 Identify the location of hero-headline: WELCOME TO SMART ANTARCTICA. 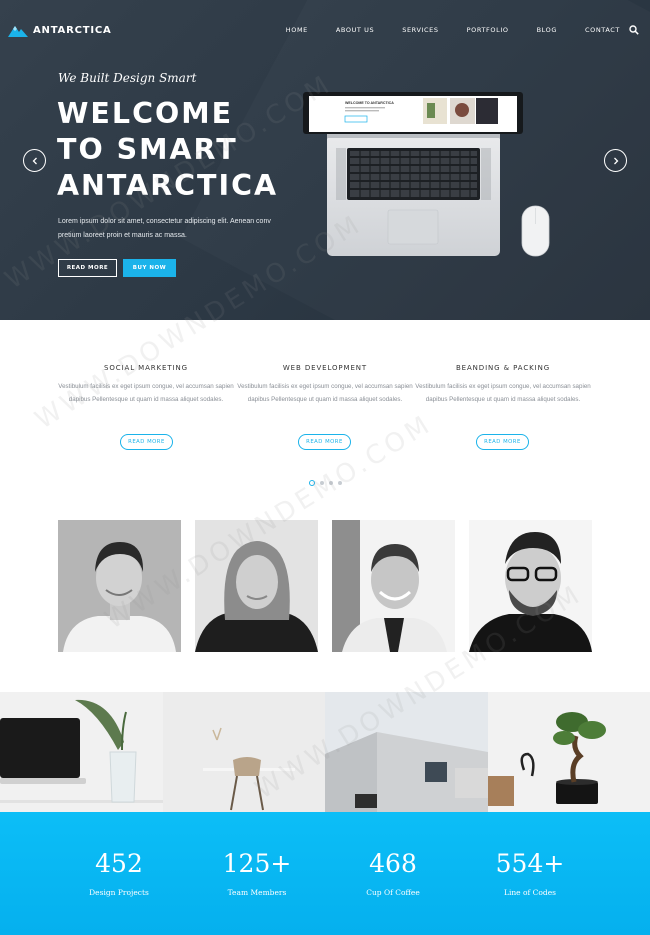
(167, 150).